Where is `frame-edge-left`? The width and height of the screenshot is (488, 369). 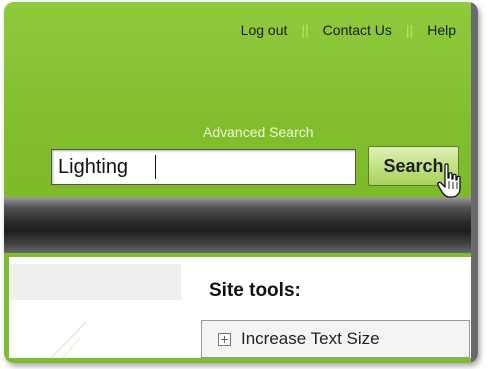 frame-edge-left is located at coordinates (6, 310).